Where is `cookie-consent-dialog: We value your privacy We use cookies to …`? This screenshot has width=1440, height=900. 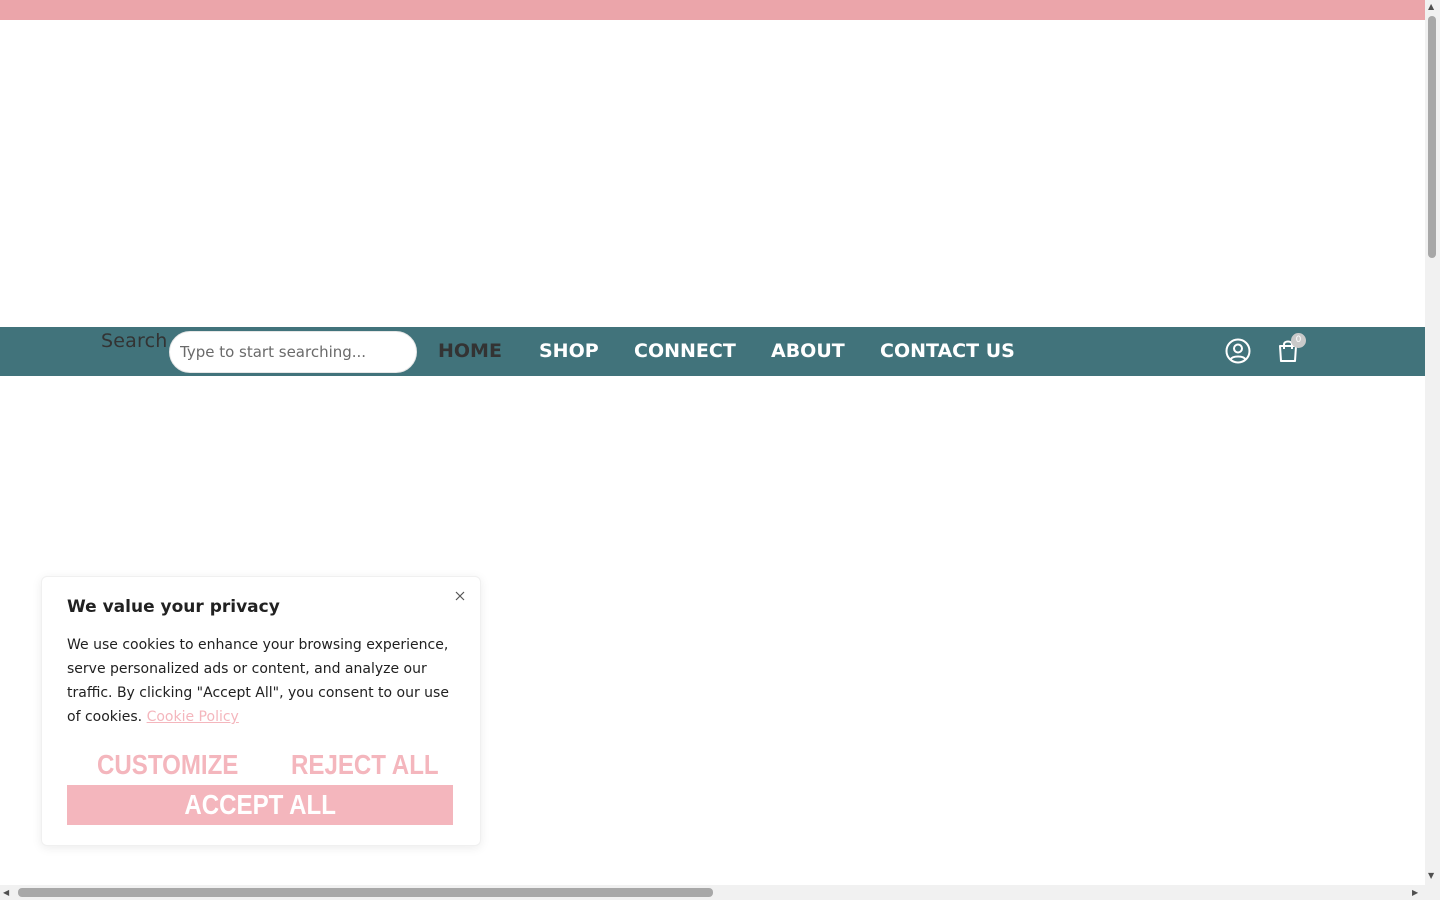 cookie-consent-dialog: We value your privacy We use cookies to … is located at coordinates (261, 711).